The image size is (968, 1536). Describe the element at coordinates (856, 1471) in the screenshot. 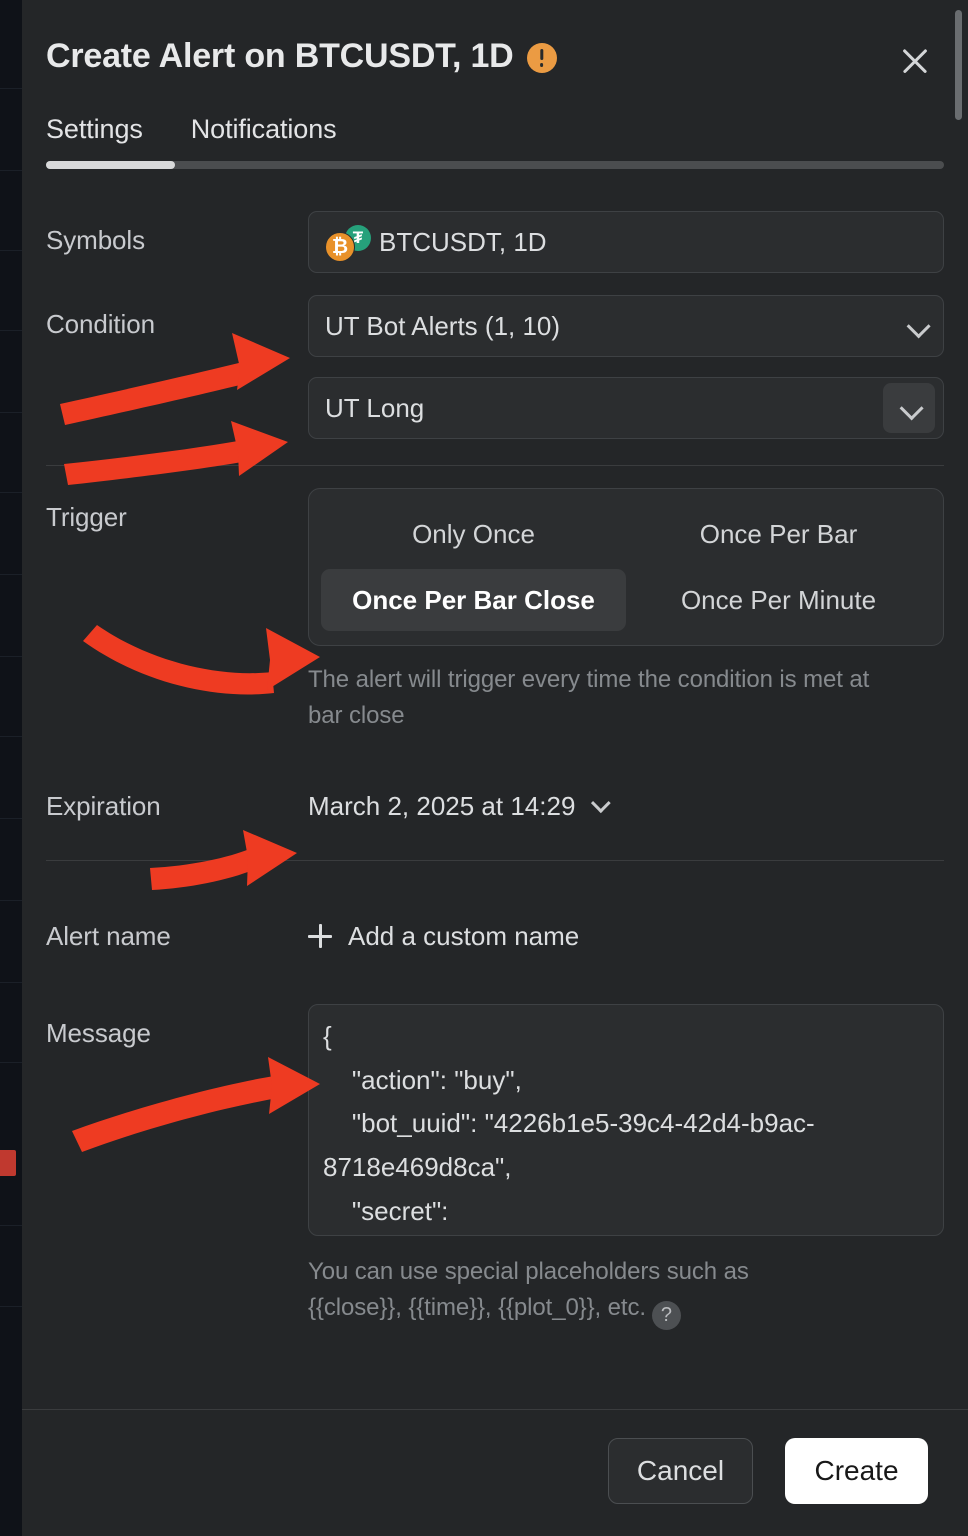

I see `create-button: Create` at that location.